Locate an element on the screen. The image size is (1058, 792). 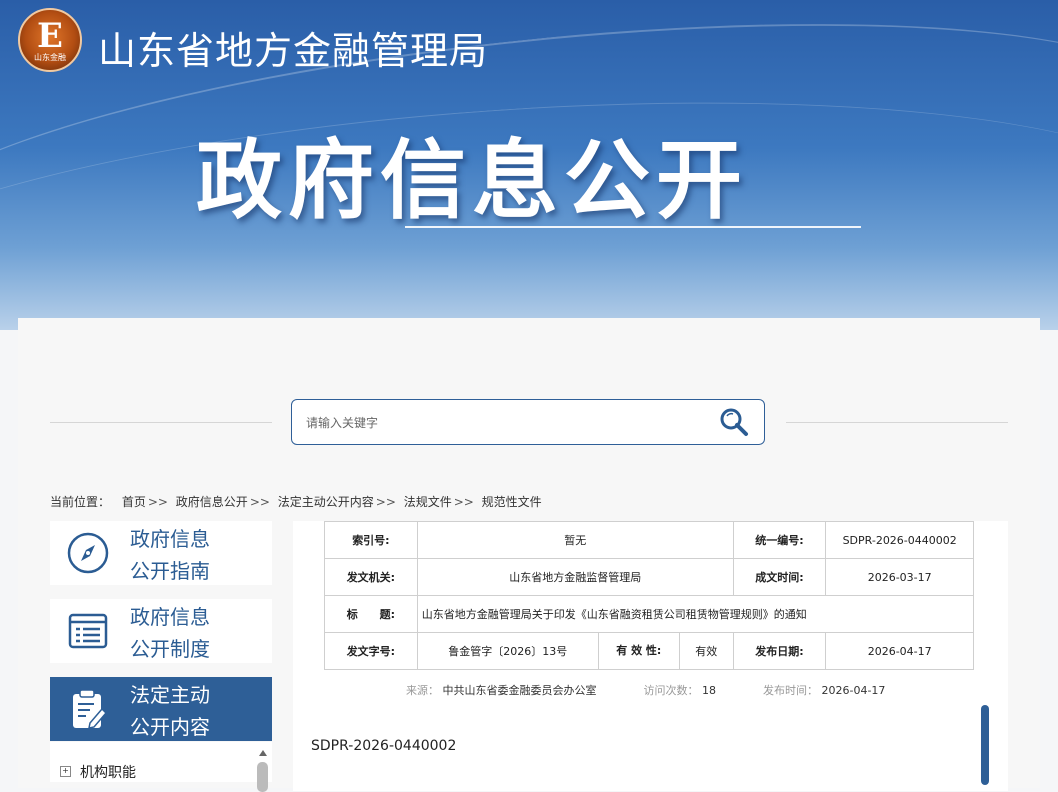
sidebar-label-line: 法定主动 is located at coordinates (170, 695).